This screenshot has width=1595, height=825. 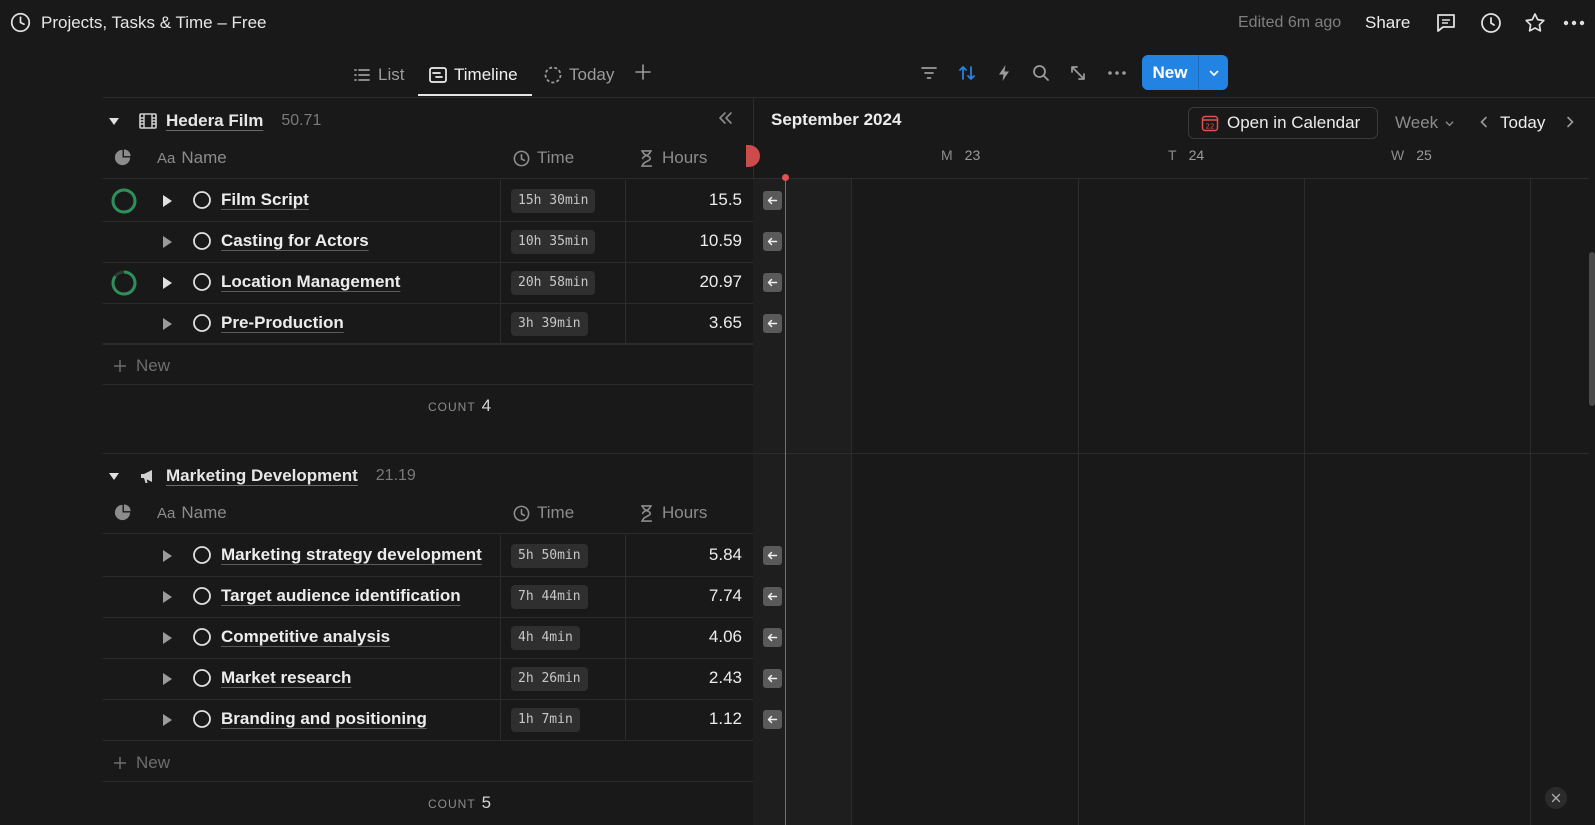 What do you see at coordinates (1185, 72) in the screenshot?
I see `new-button: New` at bounding box center [1185, 72].